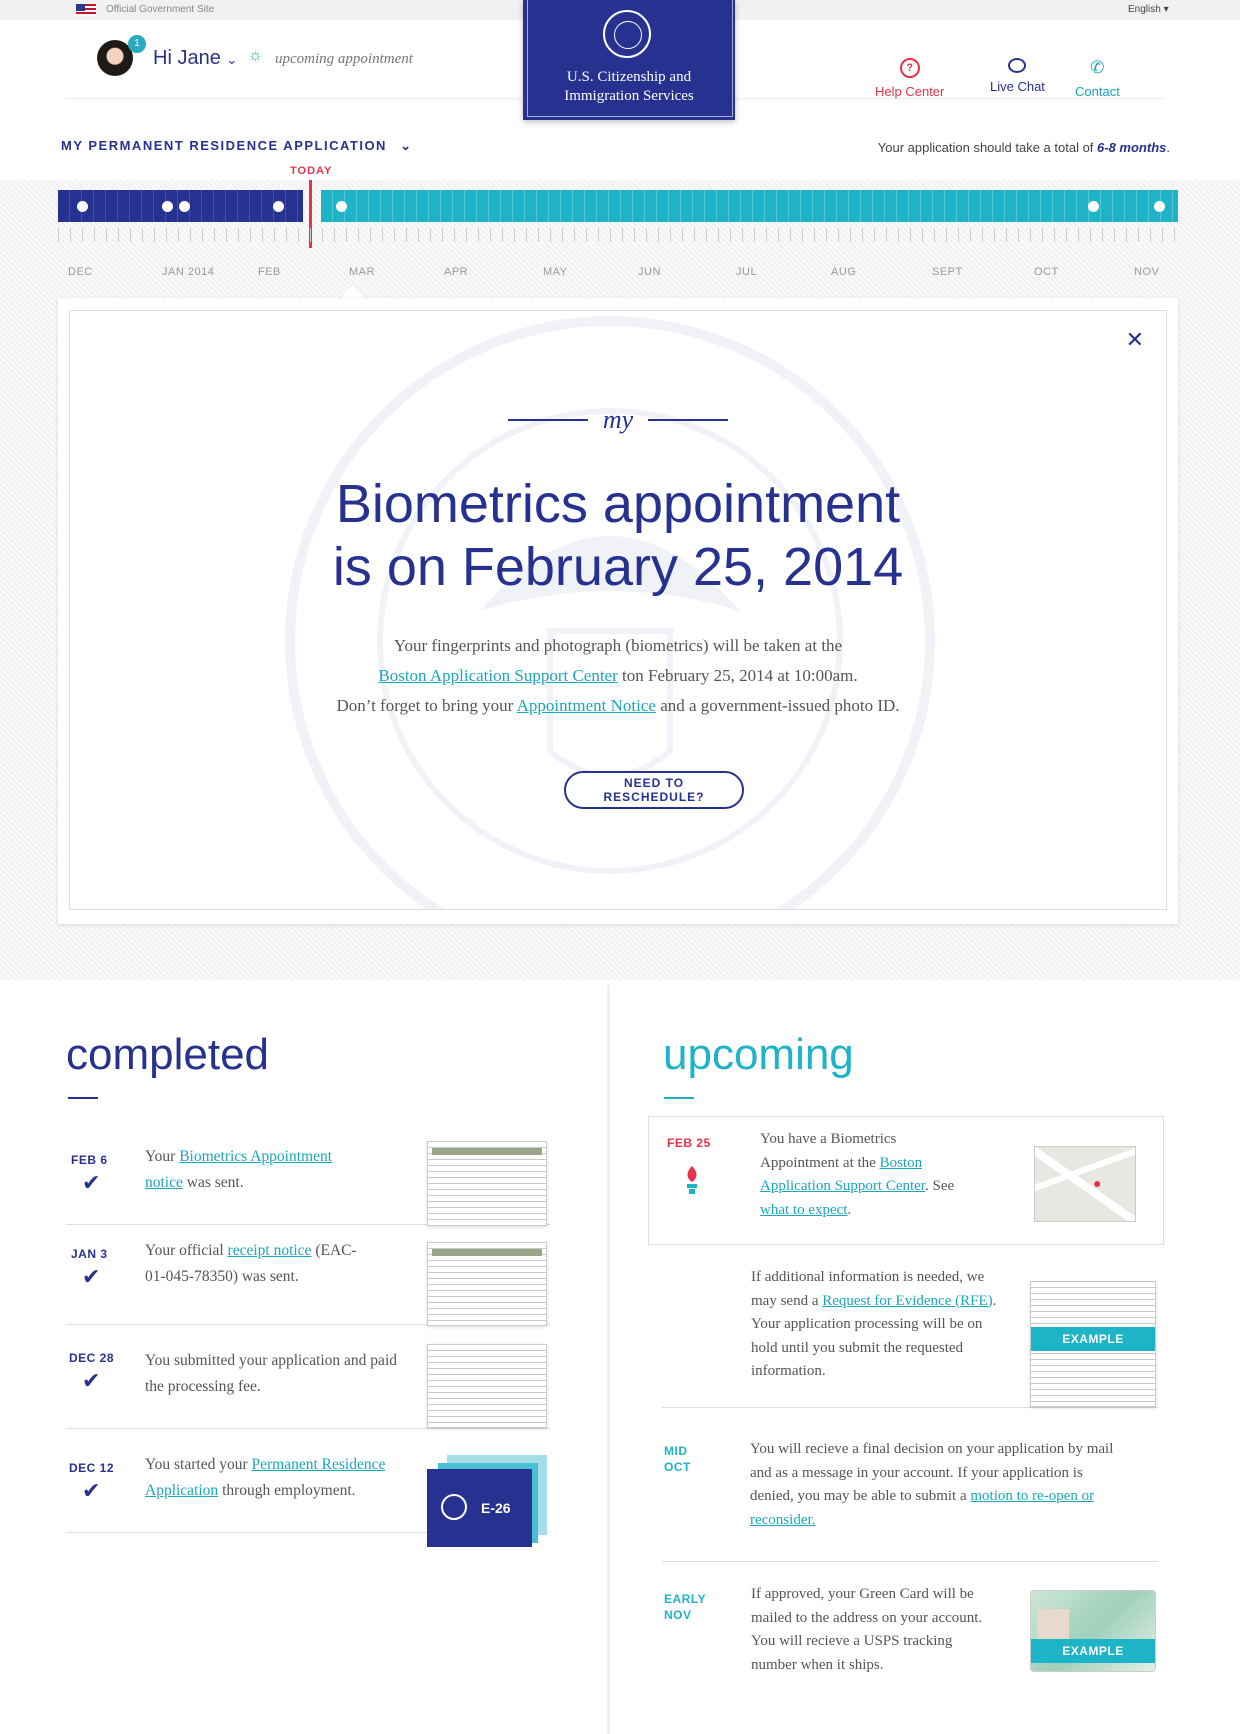  Describe the element at coordinates (749, 206) in the screenshot. I see `timeline-upcoming-segment` at that location.